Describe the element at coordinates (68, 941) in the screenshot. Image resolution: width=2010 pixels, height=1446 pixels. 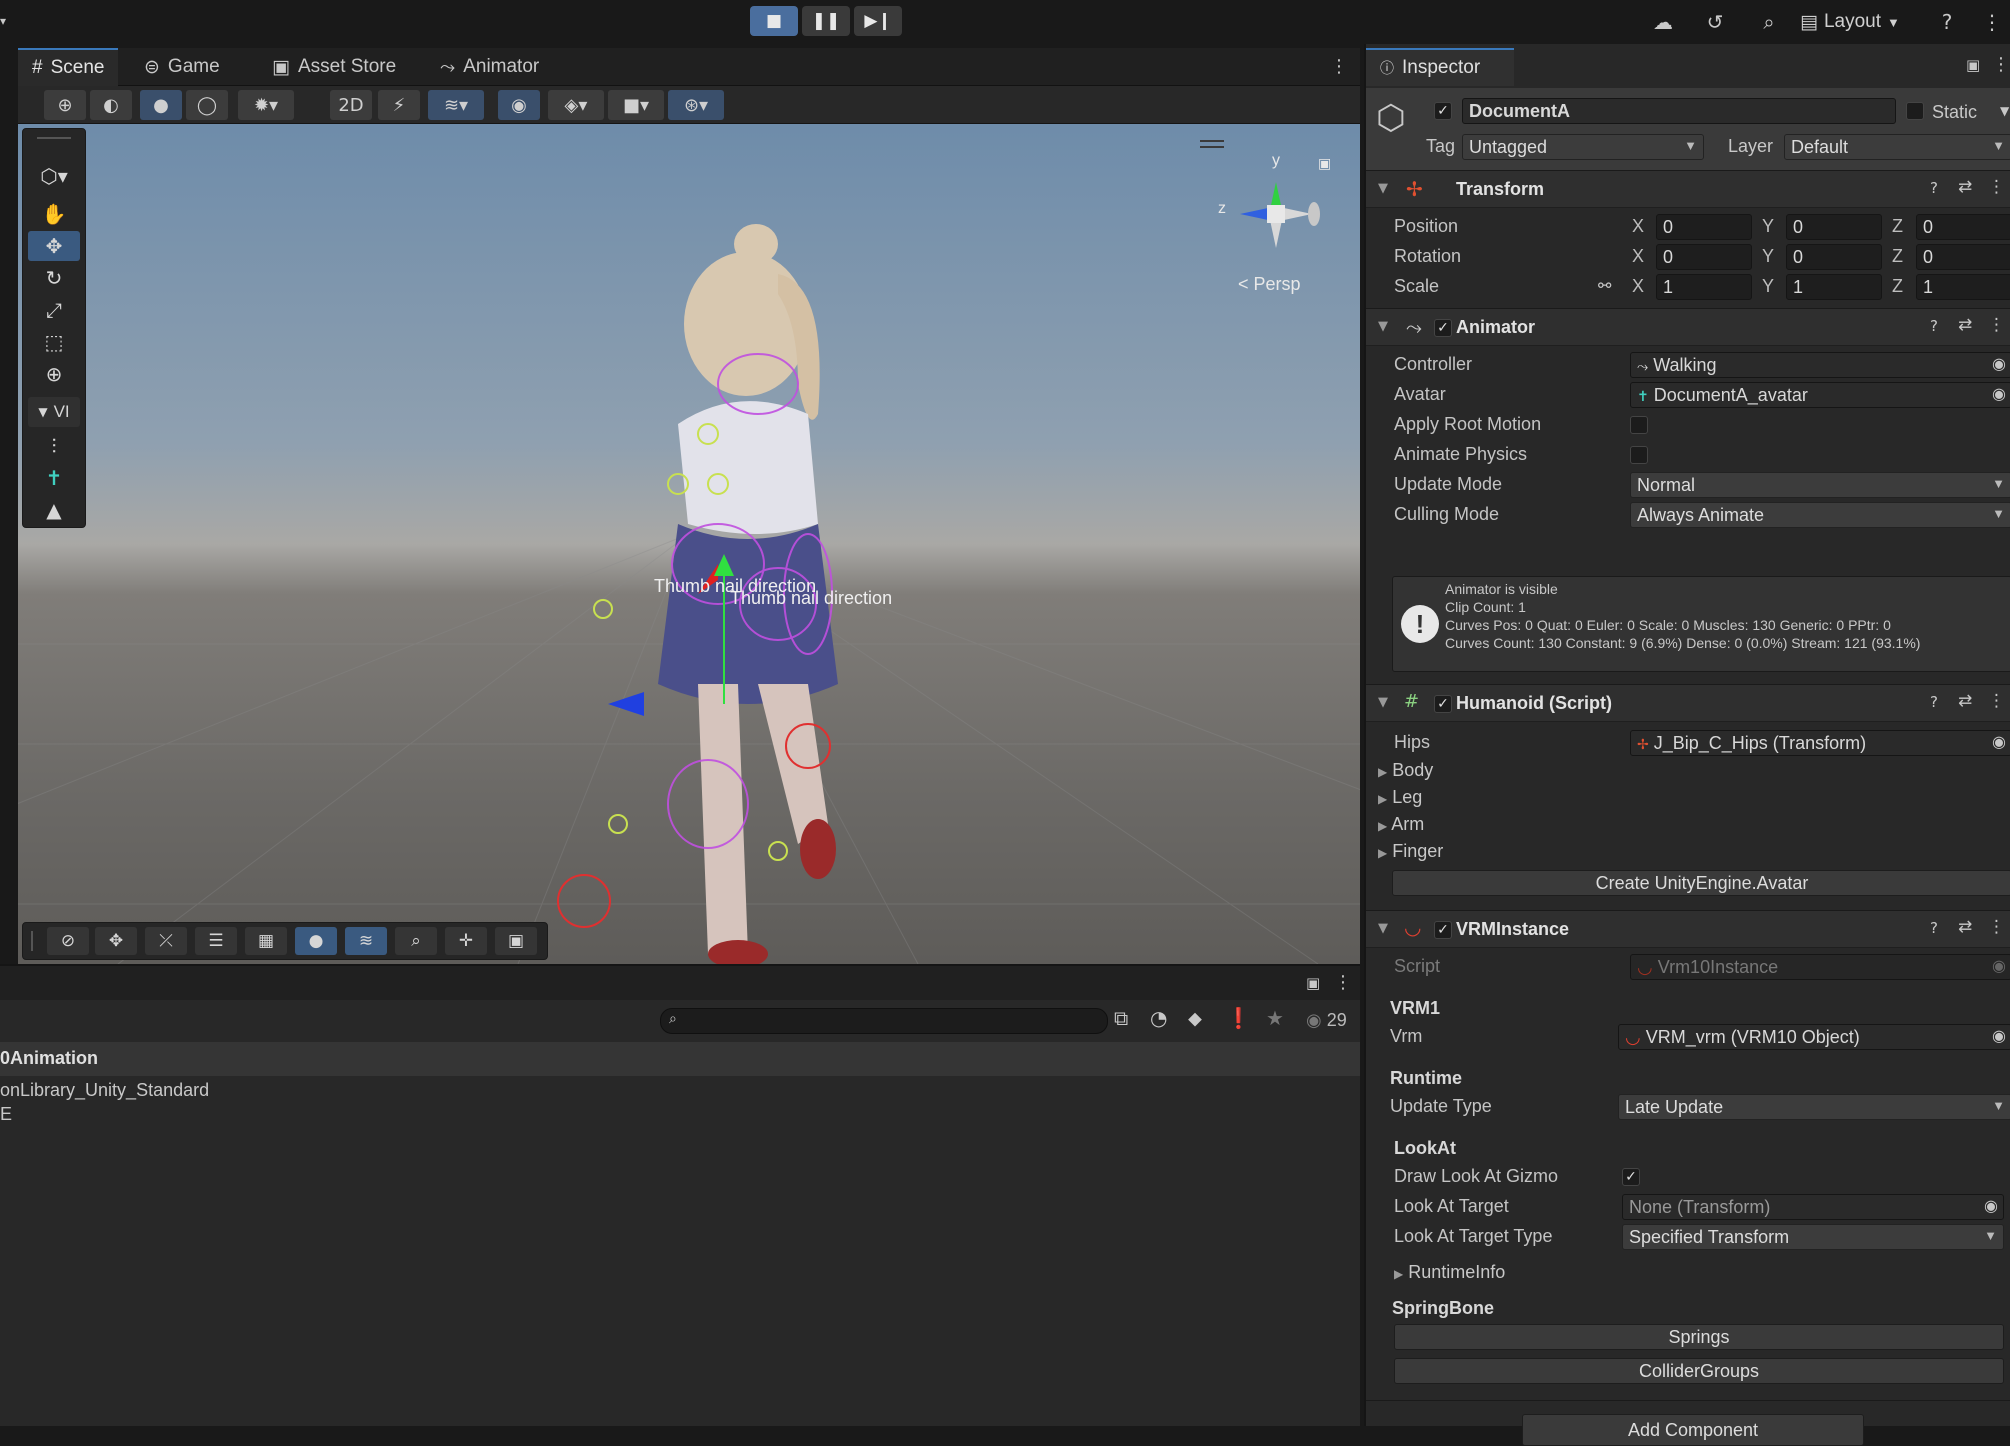
I see `compass-icon: ⊘` at that location.